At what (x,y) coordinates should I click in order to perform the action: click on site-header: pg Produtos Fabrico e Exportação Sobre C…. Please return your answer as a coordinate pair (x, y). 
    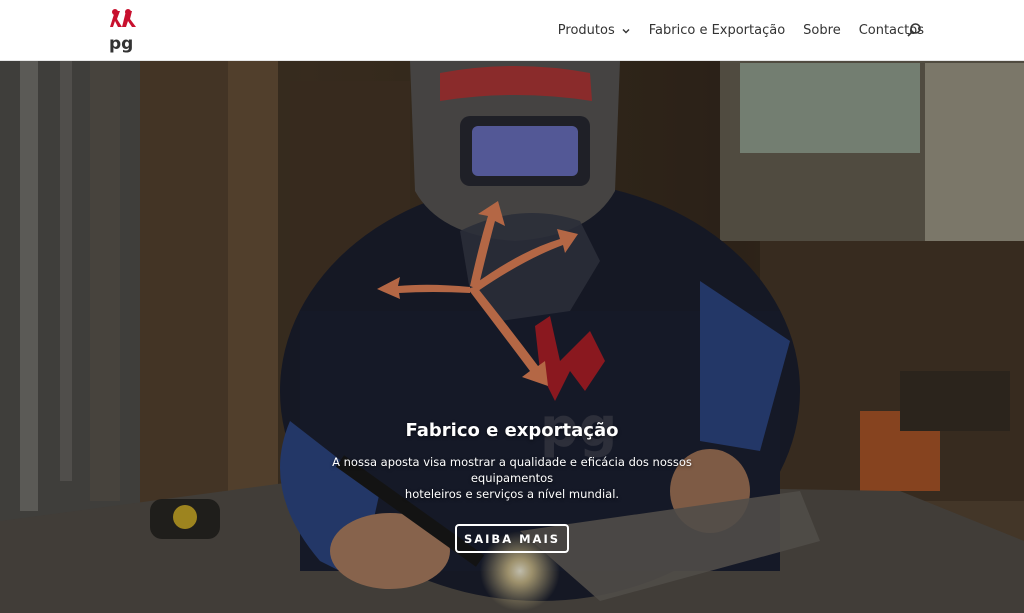
    Looking at the image, I should click on (512, 30).